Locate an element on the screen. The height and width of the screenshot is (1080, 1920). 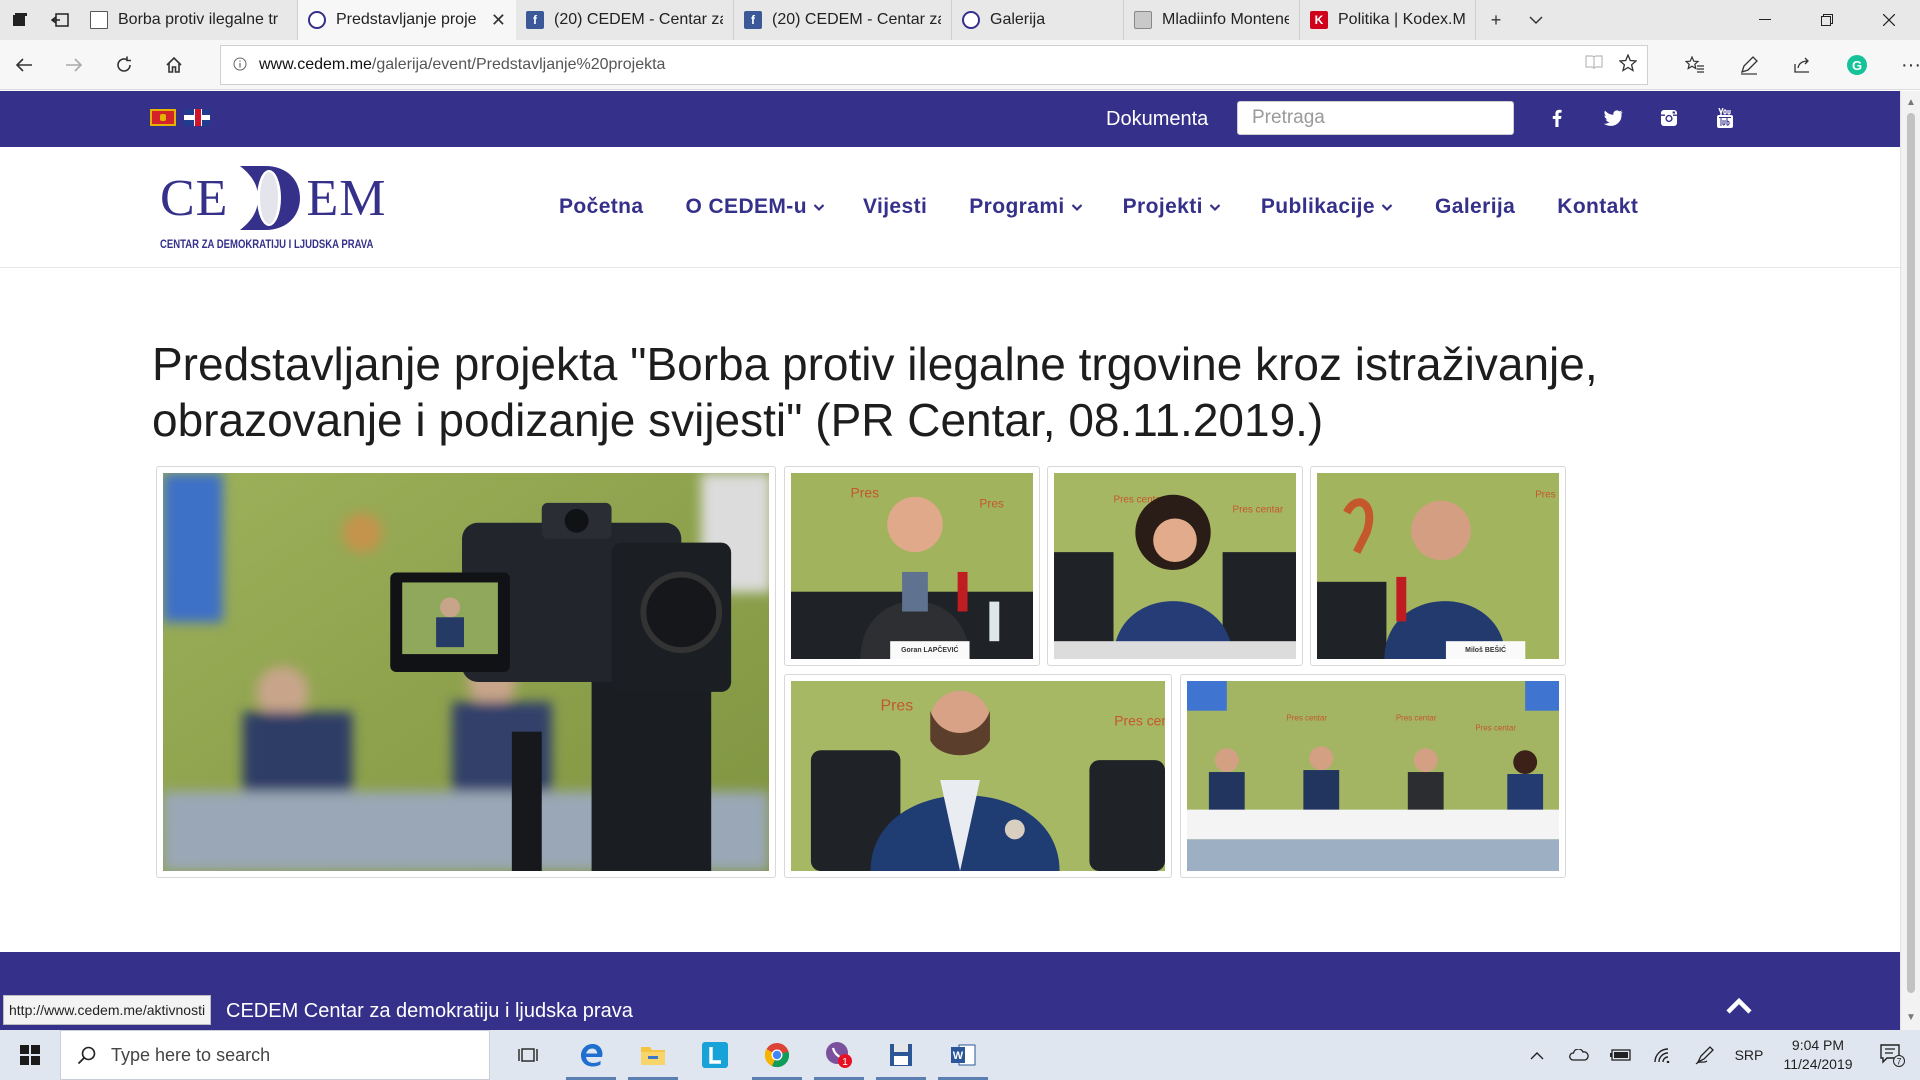
camera-photo-image is located at coordinates (466, 672).